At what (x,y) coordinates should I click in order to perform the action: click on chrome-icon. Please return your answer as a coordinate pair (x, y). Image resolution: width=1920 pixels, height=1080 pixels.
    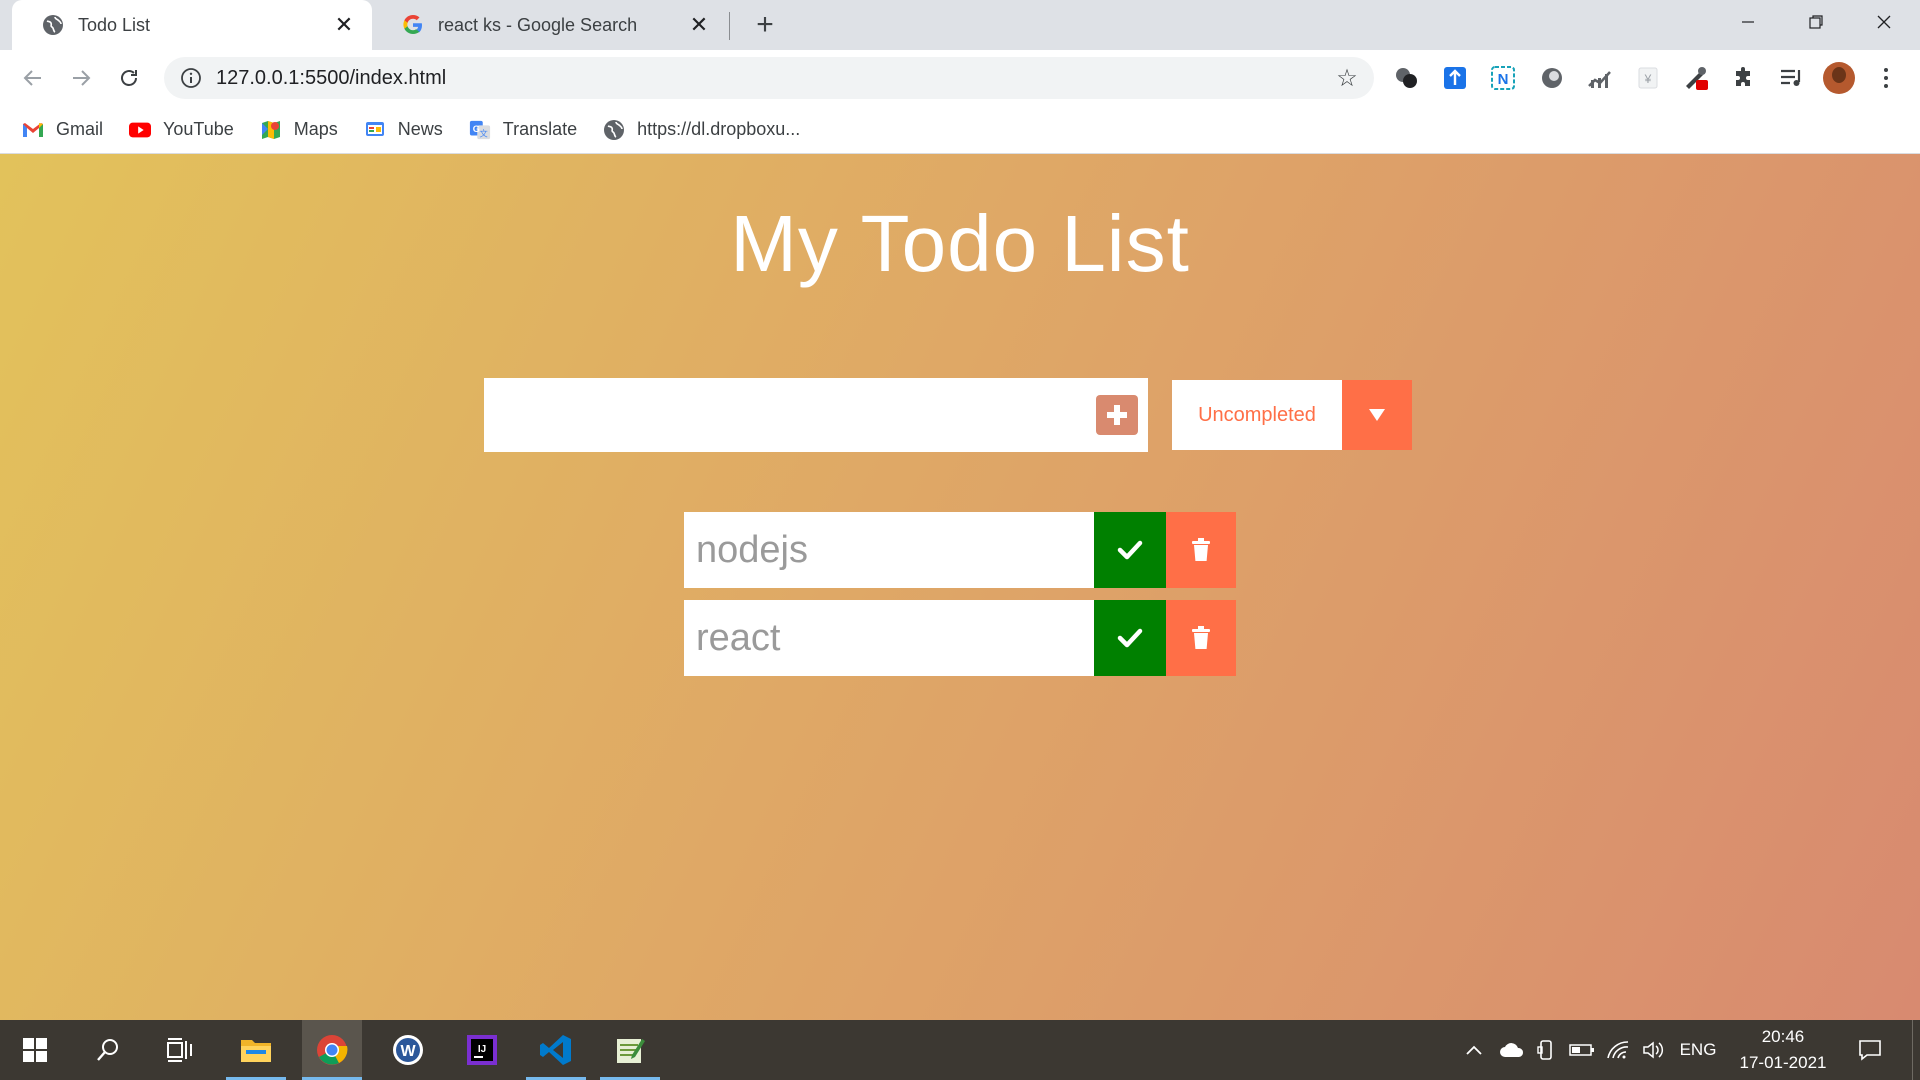
    Looking at the image, I should click on (332, 1050).